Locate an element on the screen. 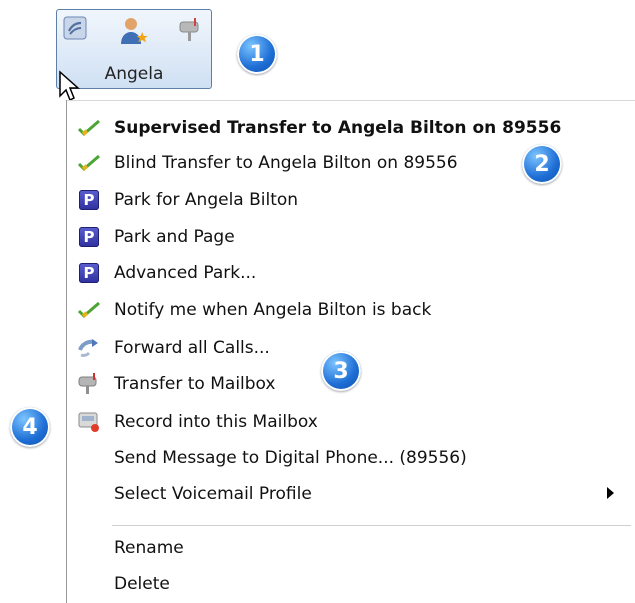 The image size is (635, 603). menu-item-label: Blind Transfer to Angela Bilton on 89556 is located at coordinates (286, 163).